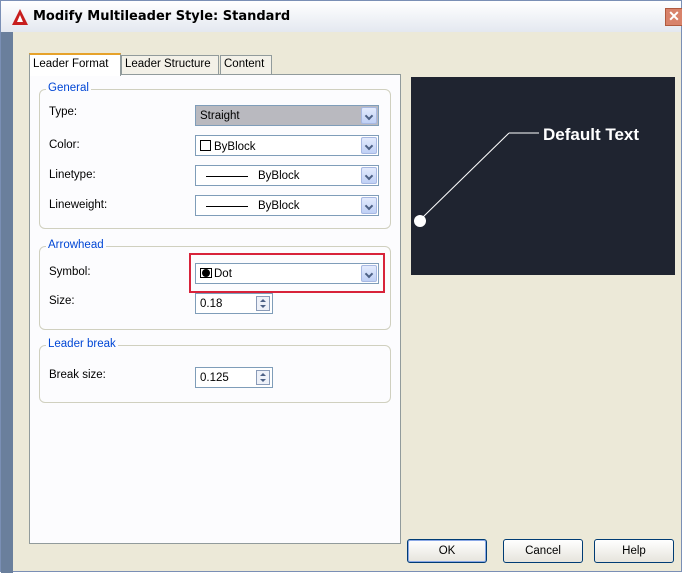 This screenshot has height=573, width=682. Describe the element at coordinates (70, 272) in the screenshot. I see `symbol-label: Symbol:` at that location.